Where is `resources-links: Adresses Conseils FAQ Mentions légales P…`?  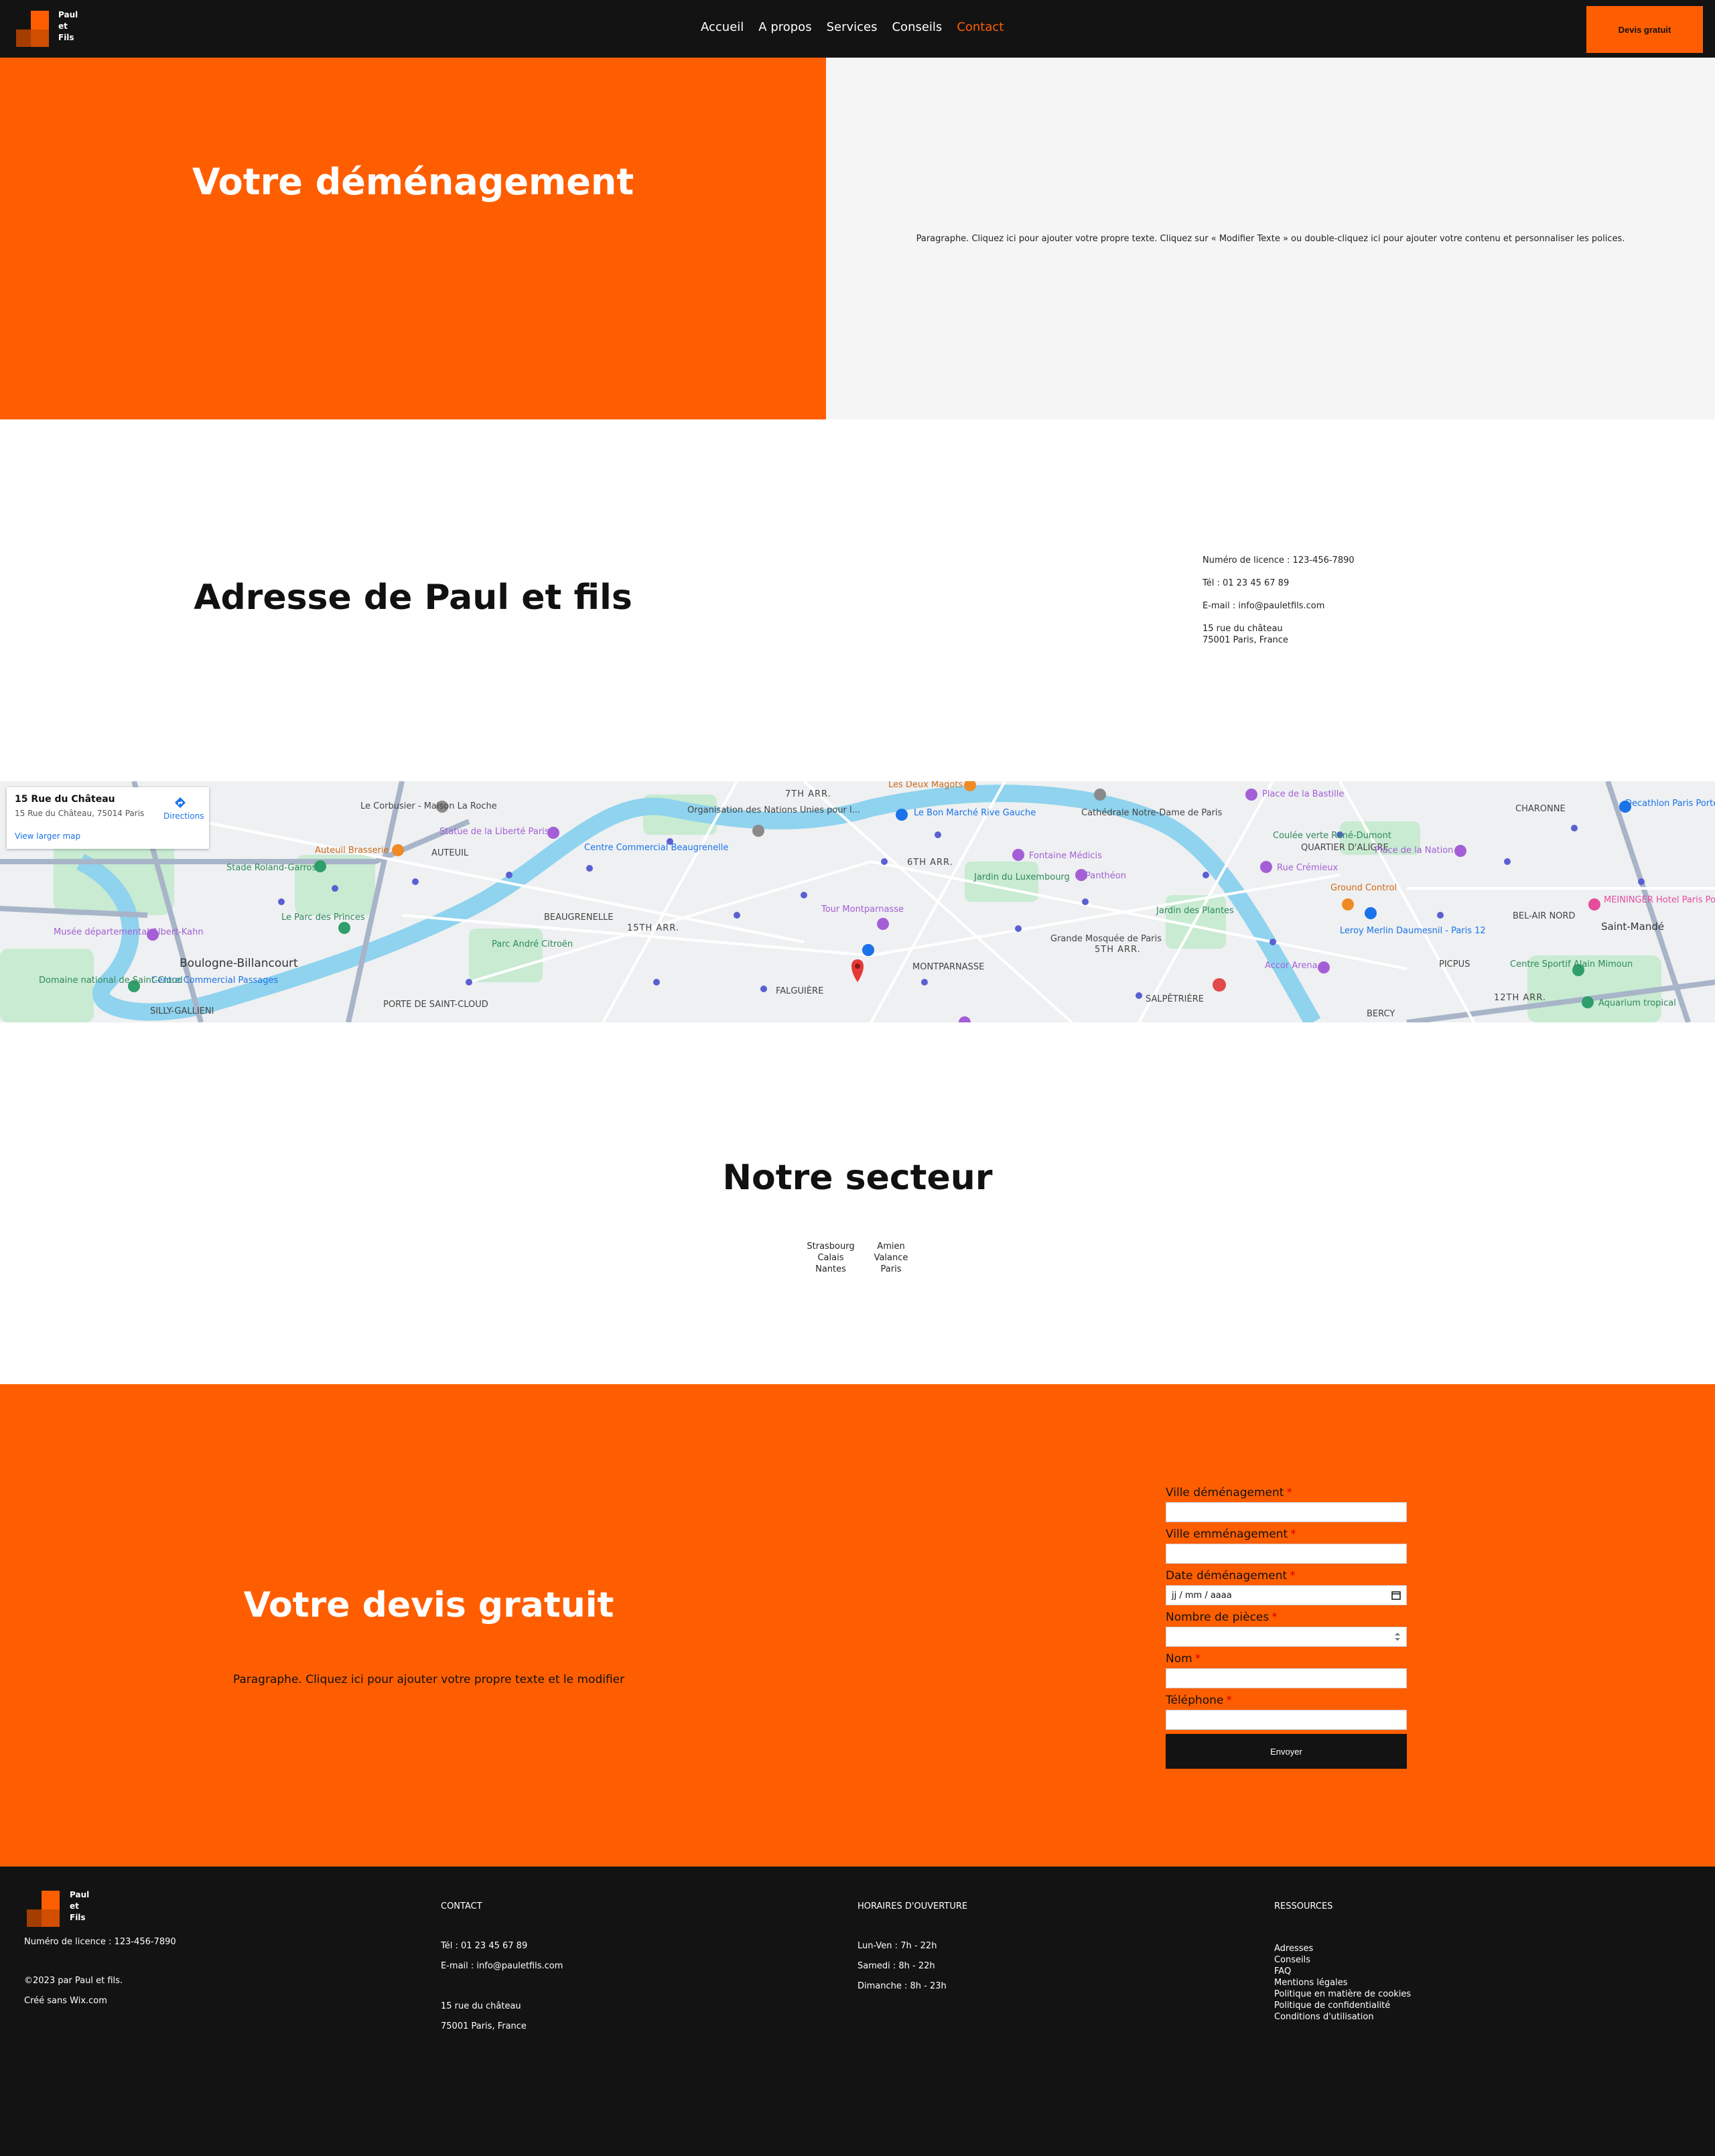
resources-links: Adresses Conseils FAQ Mentions légales P… is located at coordinates (1342, 1983).